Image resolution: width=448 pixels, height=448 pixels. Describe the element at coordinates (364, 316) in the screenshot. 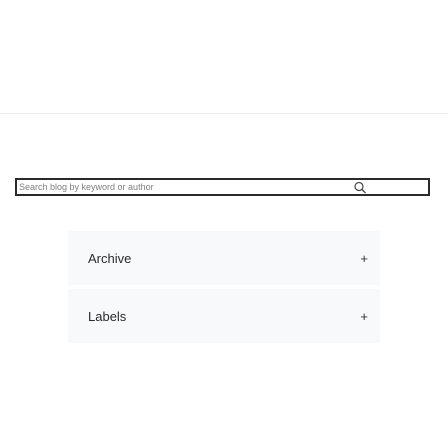

I see `labels-expand-button: +` at that location.